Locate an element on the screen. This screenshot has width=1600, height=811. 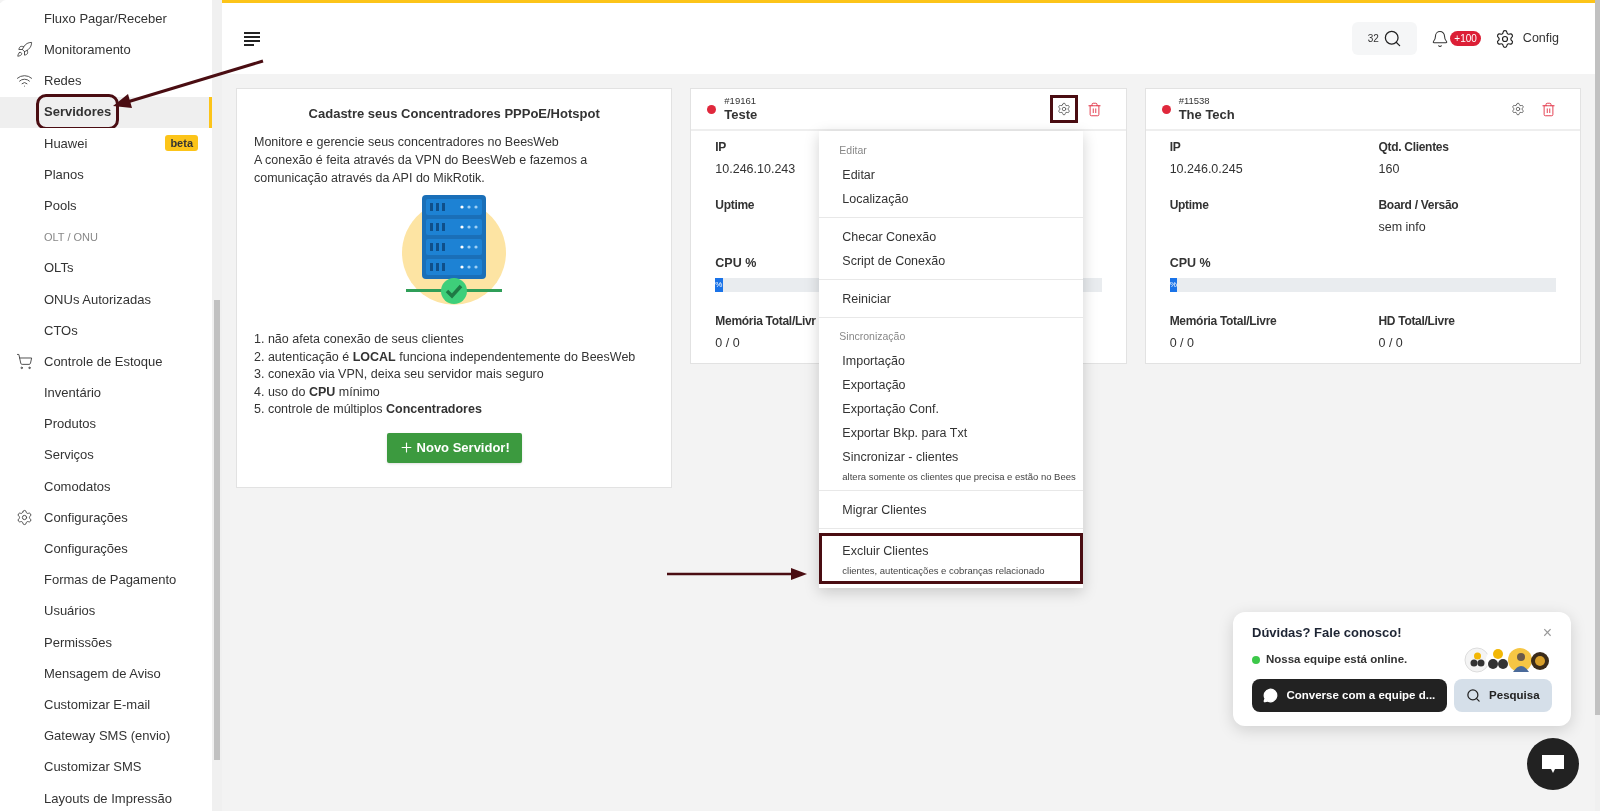
rocket-icon is located at coordinates (24, 50).